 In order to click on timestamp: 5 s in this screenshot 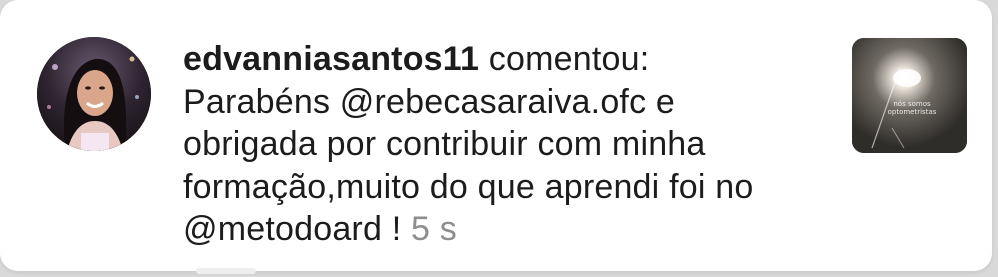, I will do `click(434, 229)`.